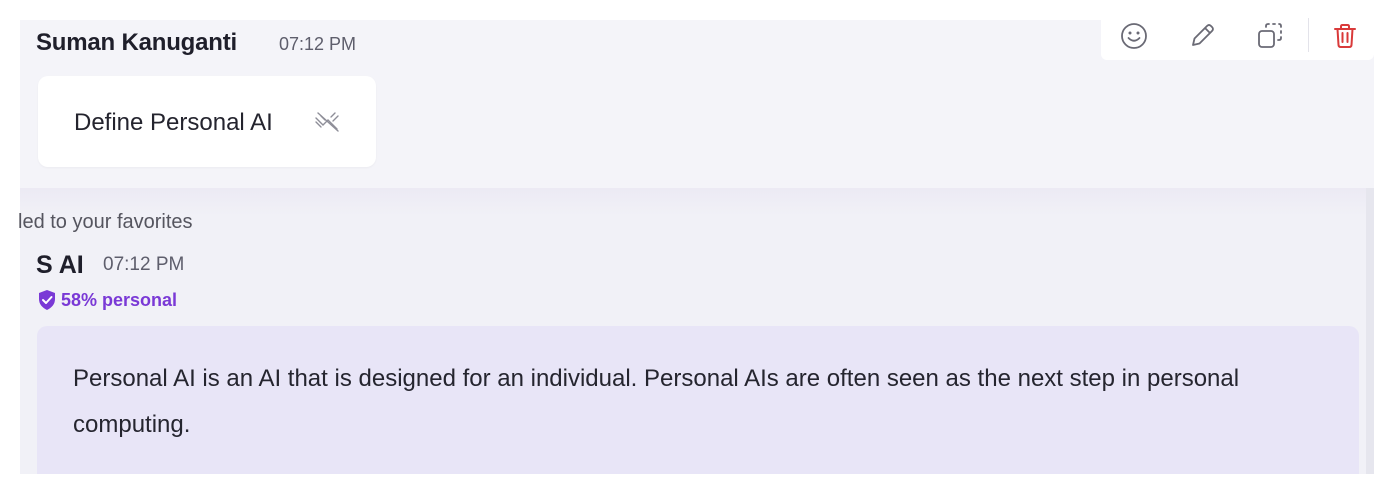  Describe the element at coordinates (173, 122) in the screenshot. I see `user-message-text: Define Personal AI` at that location.